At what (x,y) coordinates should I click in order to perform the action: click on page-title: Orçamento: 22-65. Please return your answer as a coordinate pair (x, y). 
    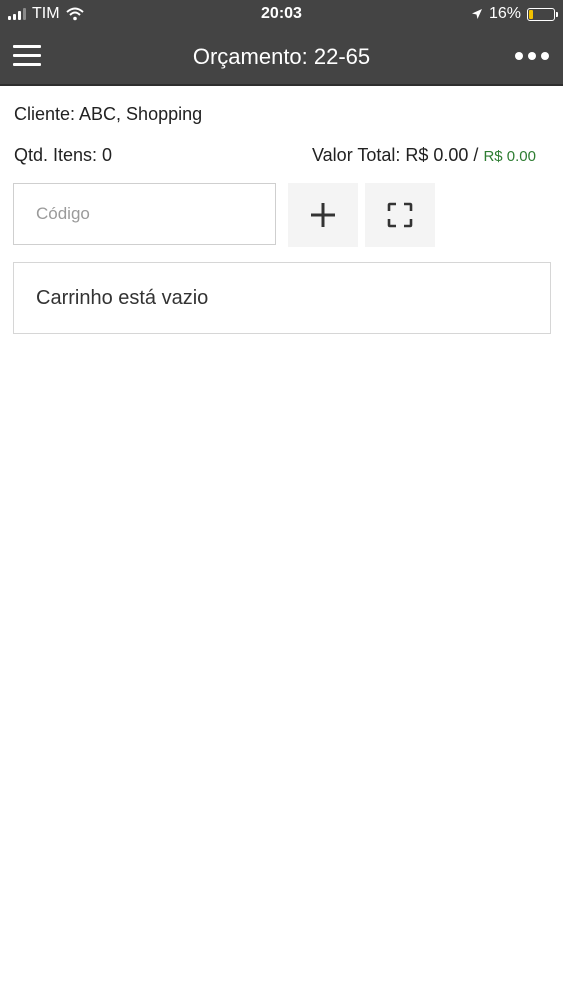
    Looking at the image, I should click on (281, 56).